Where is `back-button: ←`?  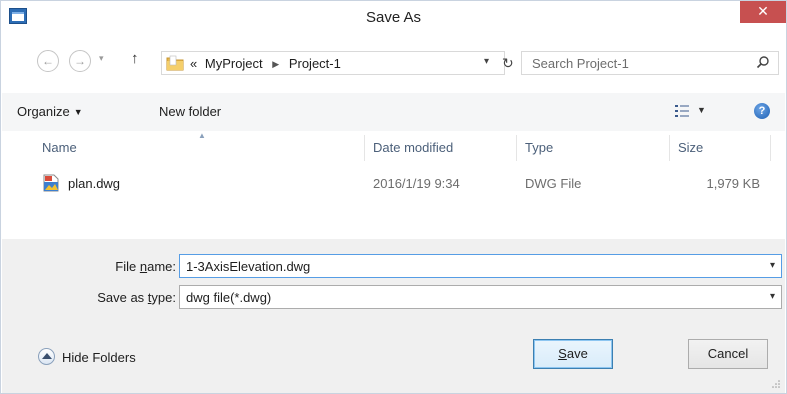 back-button: ← is located at coordinates (48, 61).